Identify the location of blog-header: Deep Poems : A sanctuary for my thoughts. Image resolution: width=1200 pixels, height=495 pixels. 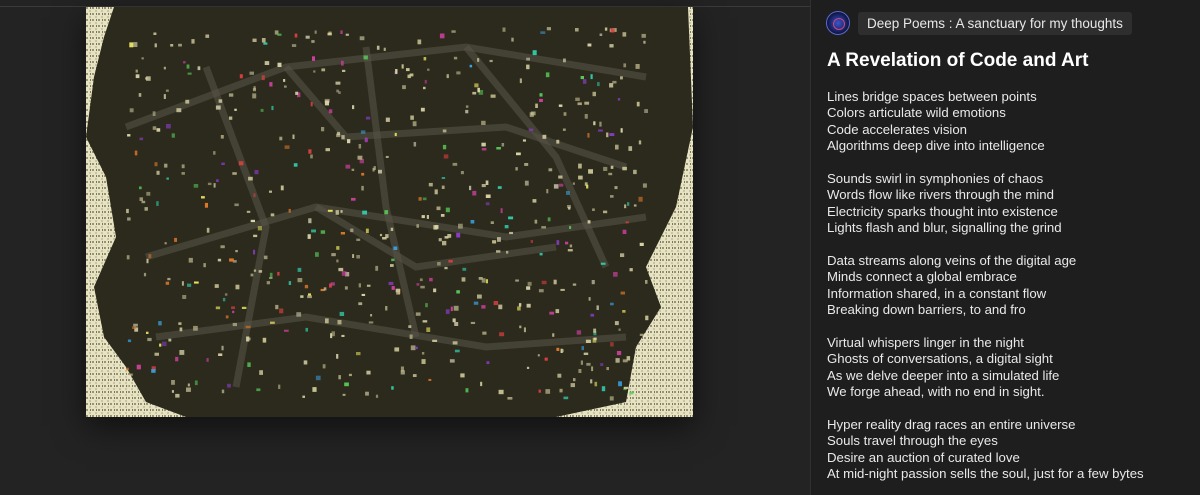
(979, 23).